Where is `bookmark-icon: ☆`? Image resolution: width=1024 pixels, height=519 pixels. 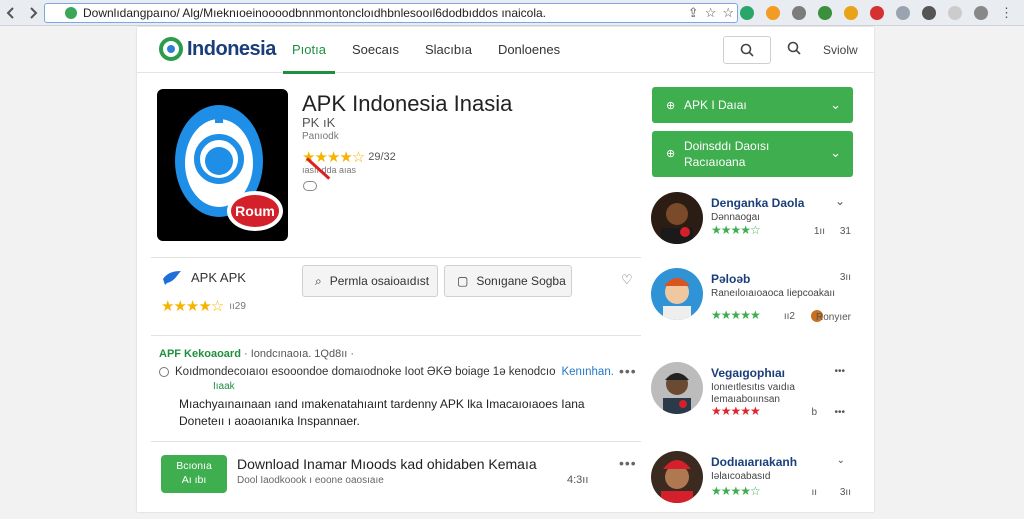 bookmark-icon: ☆ is located at coordinates (728, 13).